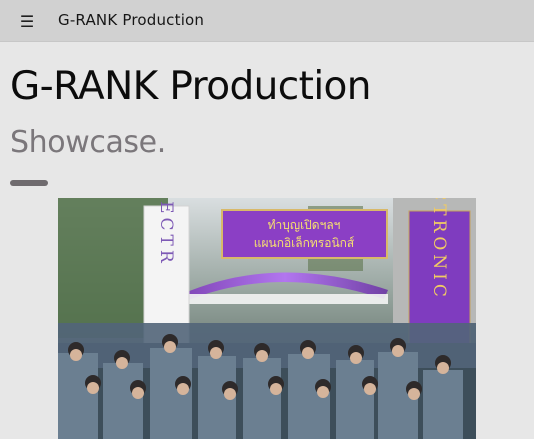 The width and height of the screenshot is (534, 439). Describe the element at coordinates (267, 21) in the screenshot. I see `top-app-bar: ☰ G-RANK Production` at that location.